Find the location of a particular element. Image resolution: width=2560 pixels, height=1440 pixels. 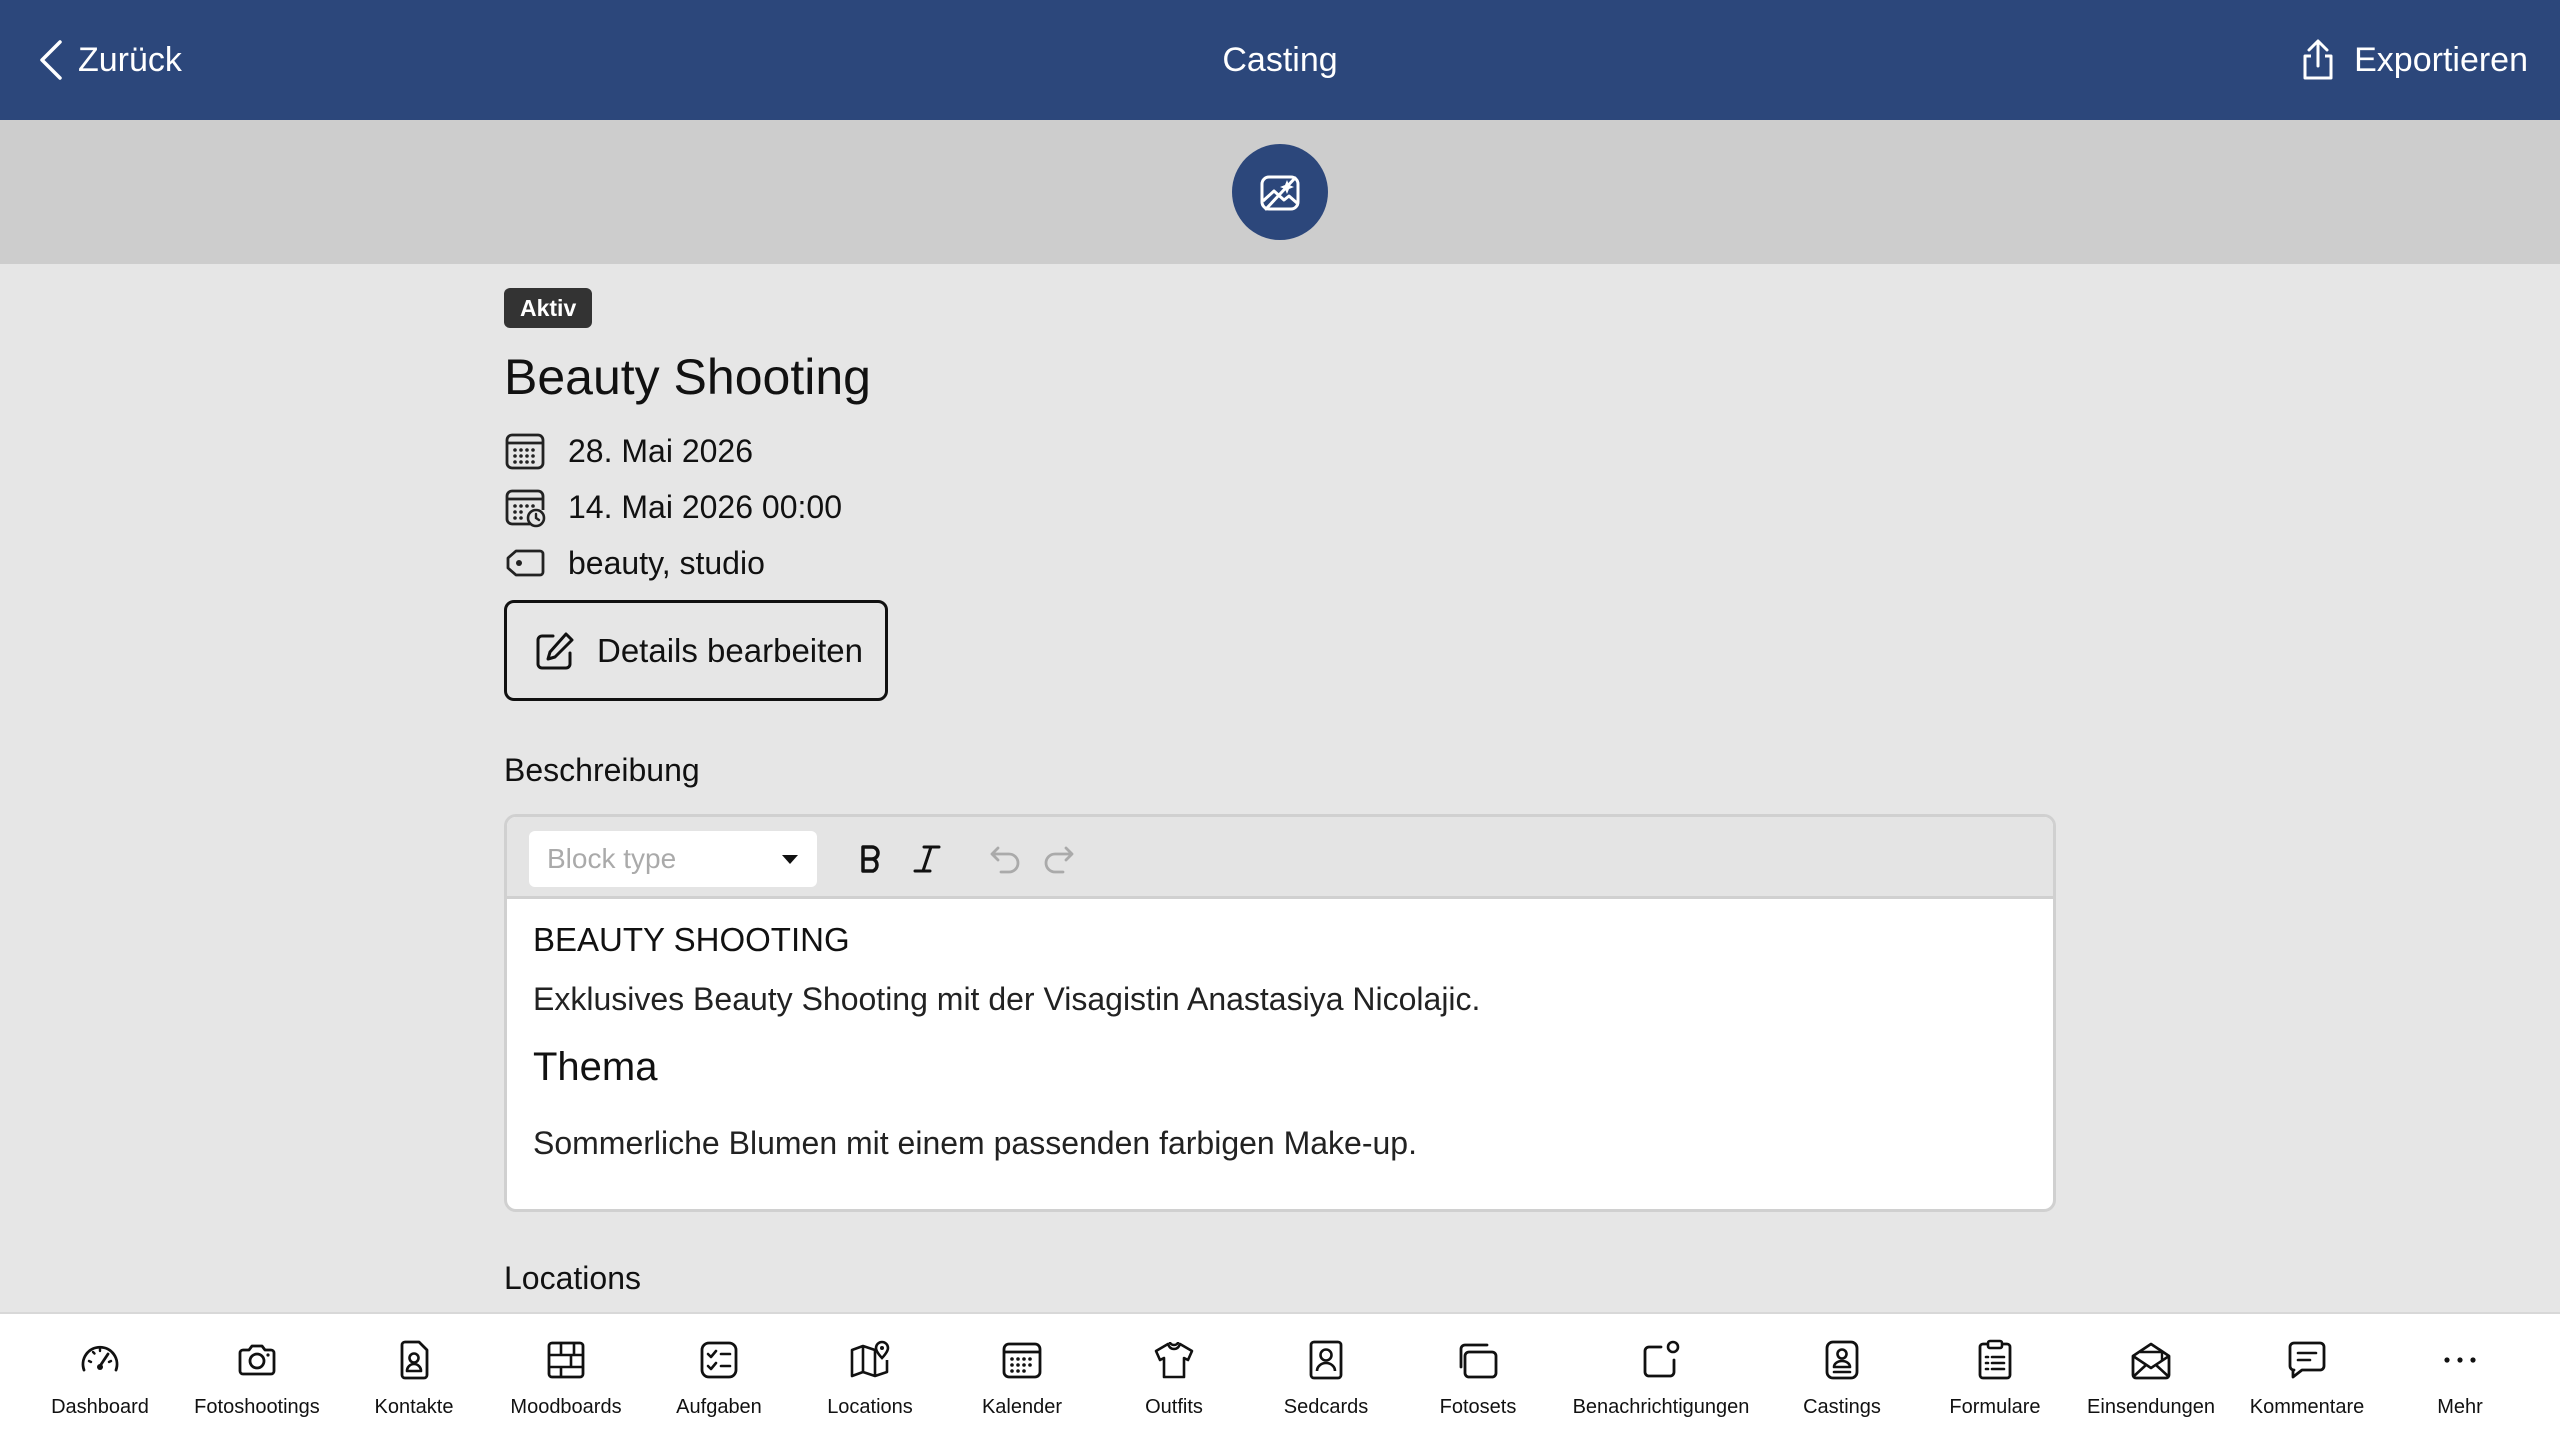

edit-icon is located at coordinates (555, 650).